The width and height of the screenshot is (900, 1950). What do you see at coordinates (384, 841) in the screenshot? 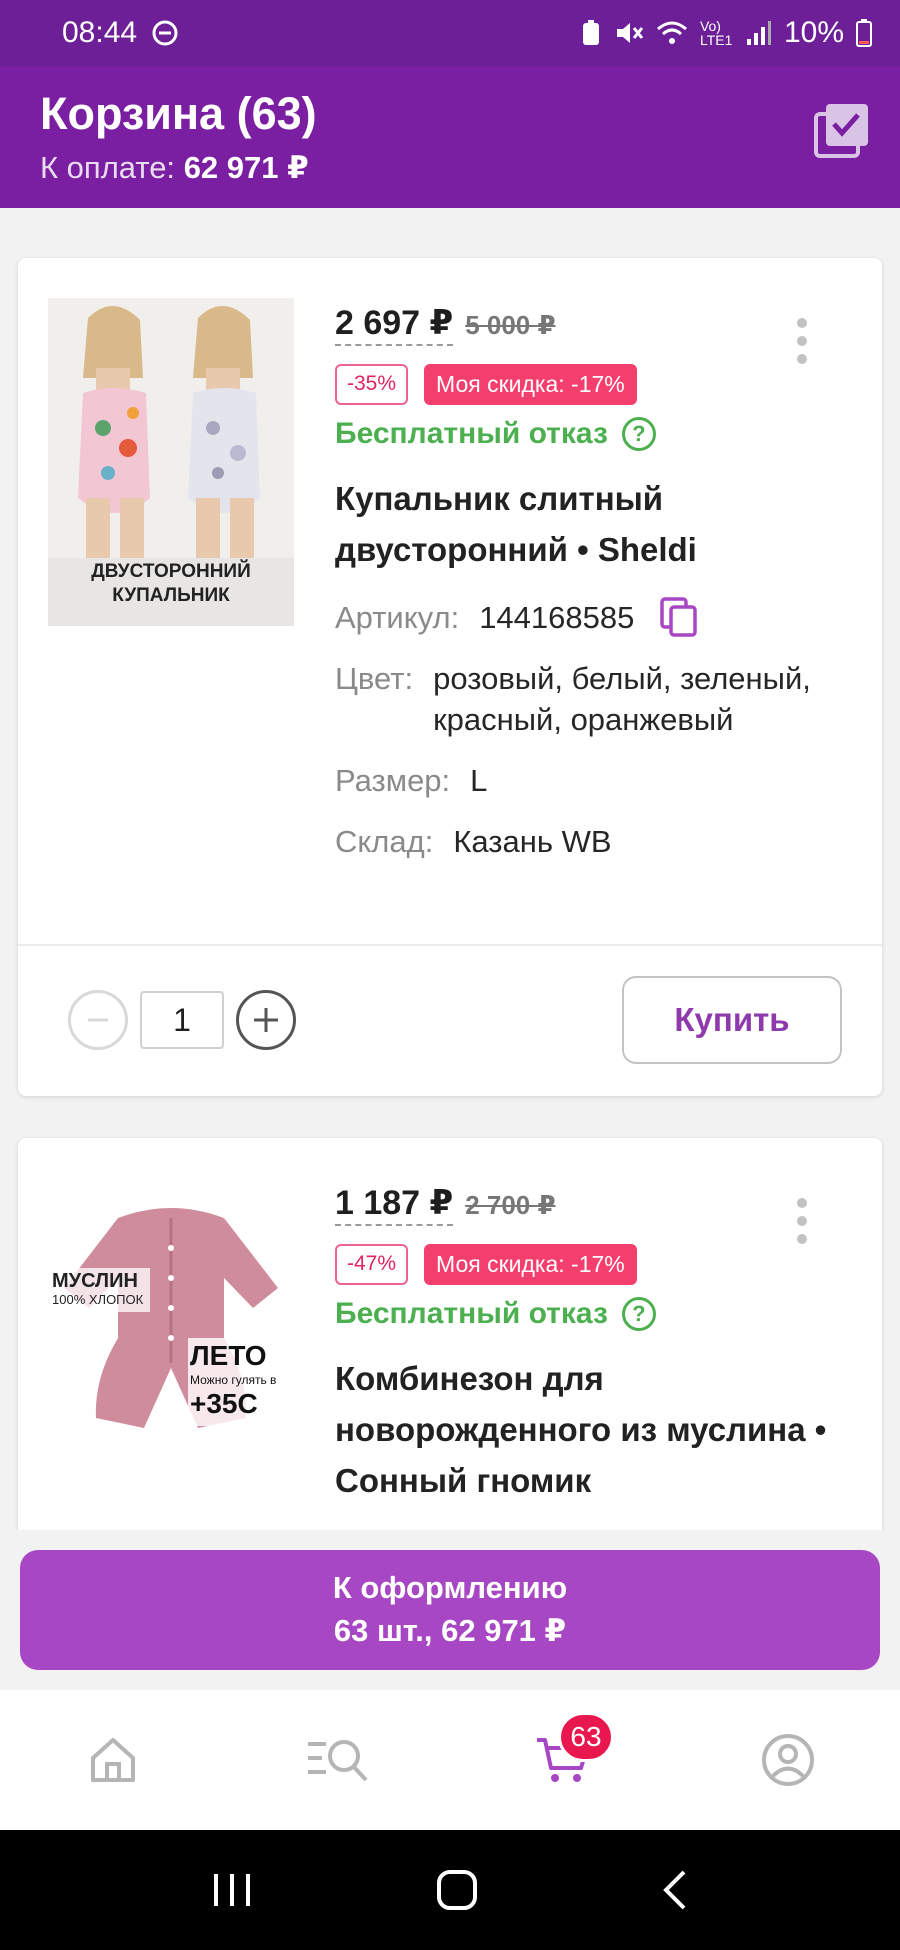
I see `warehouse-label: Склад:` at bounding box center [384, 841].